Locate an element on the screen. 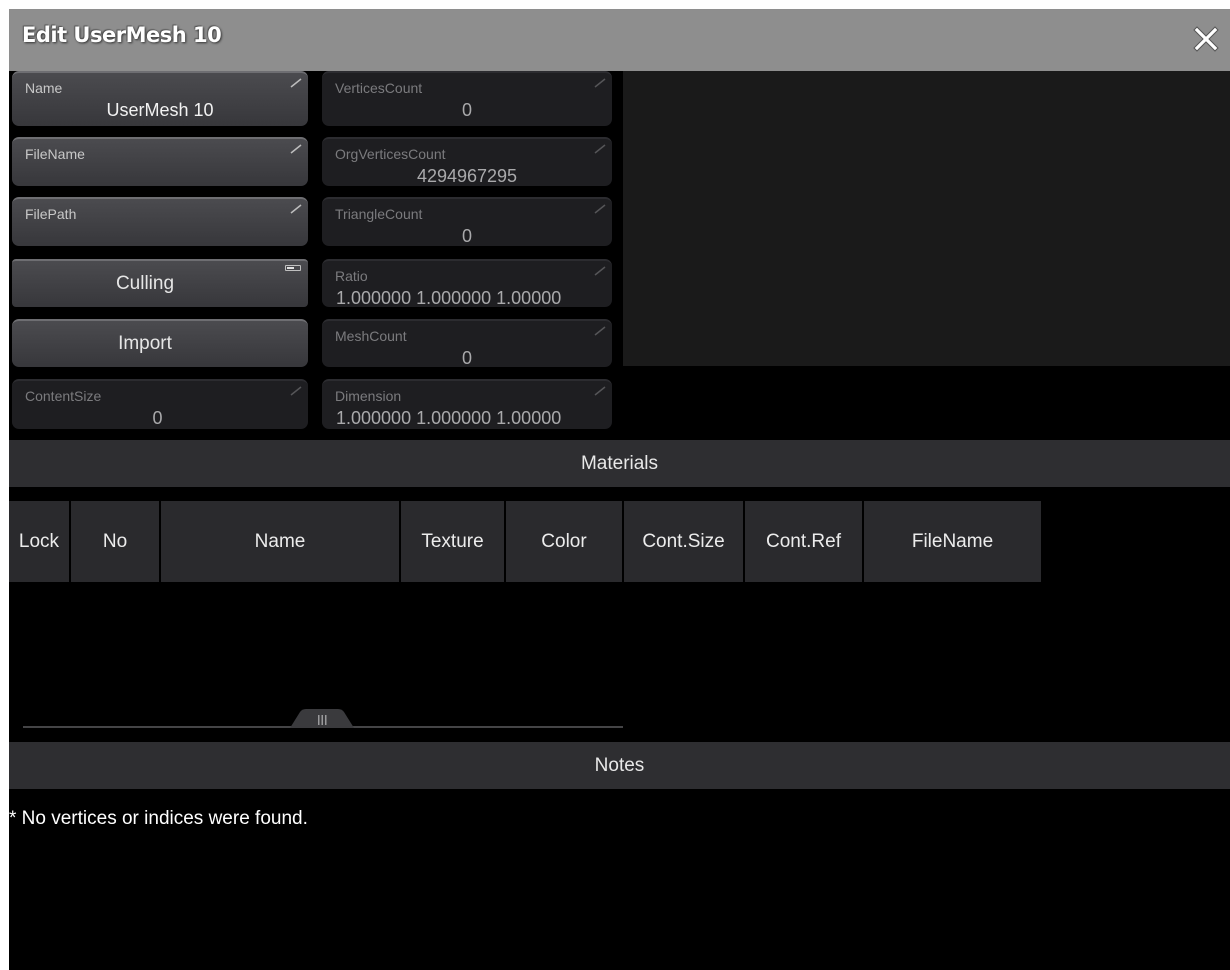 The height and width of the screenshot is (970, 1230). vertices-count-label: VerticesCount is located at coordinates (379, 88).